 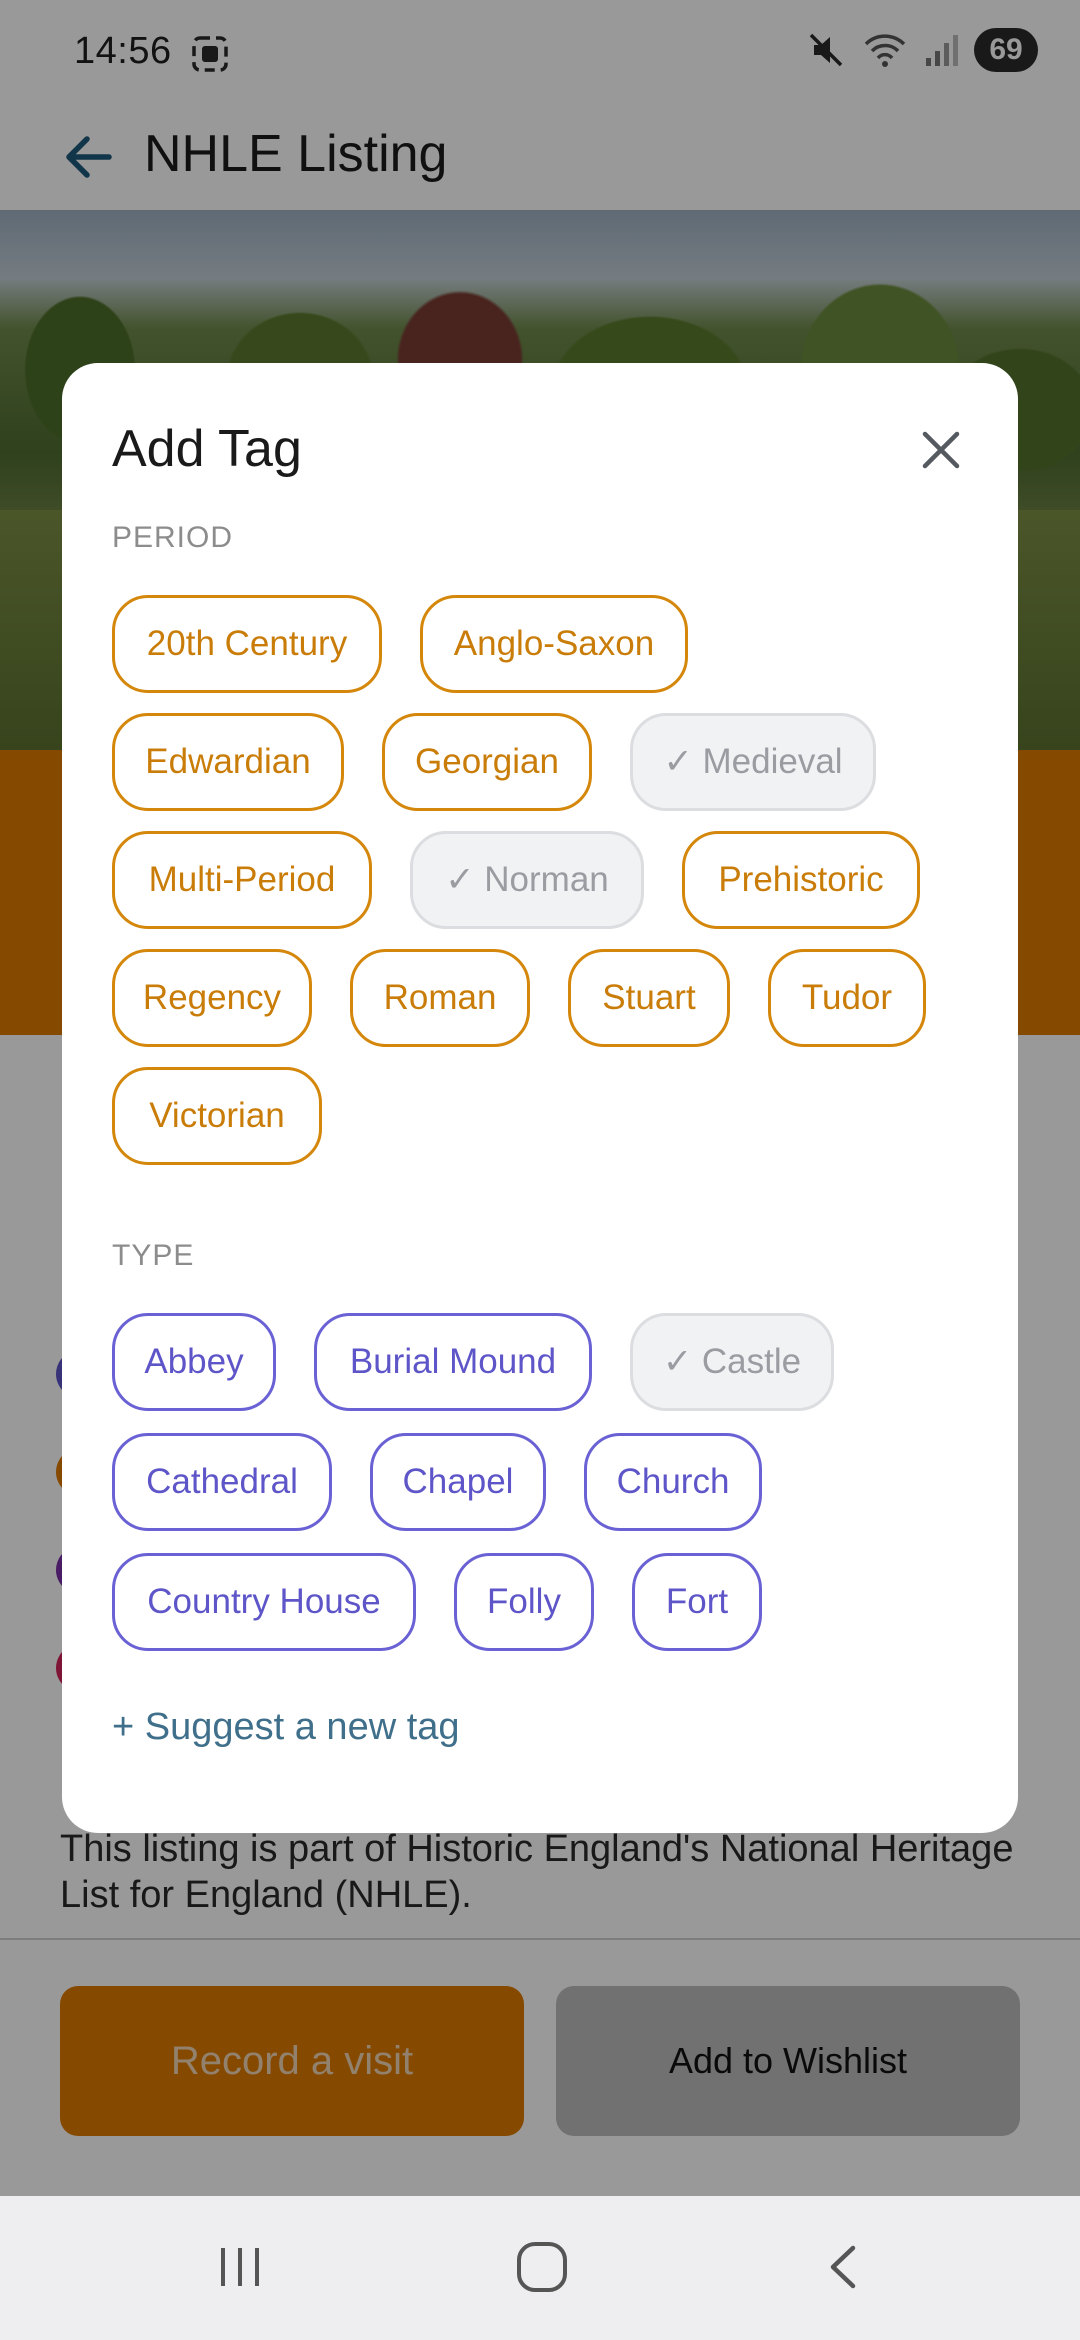 What do you see at coordinates (242, 880) in the screenshot?
I see `tag-chip-multi-period: Multi-Period` at bounding box center [242, 880].